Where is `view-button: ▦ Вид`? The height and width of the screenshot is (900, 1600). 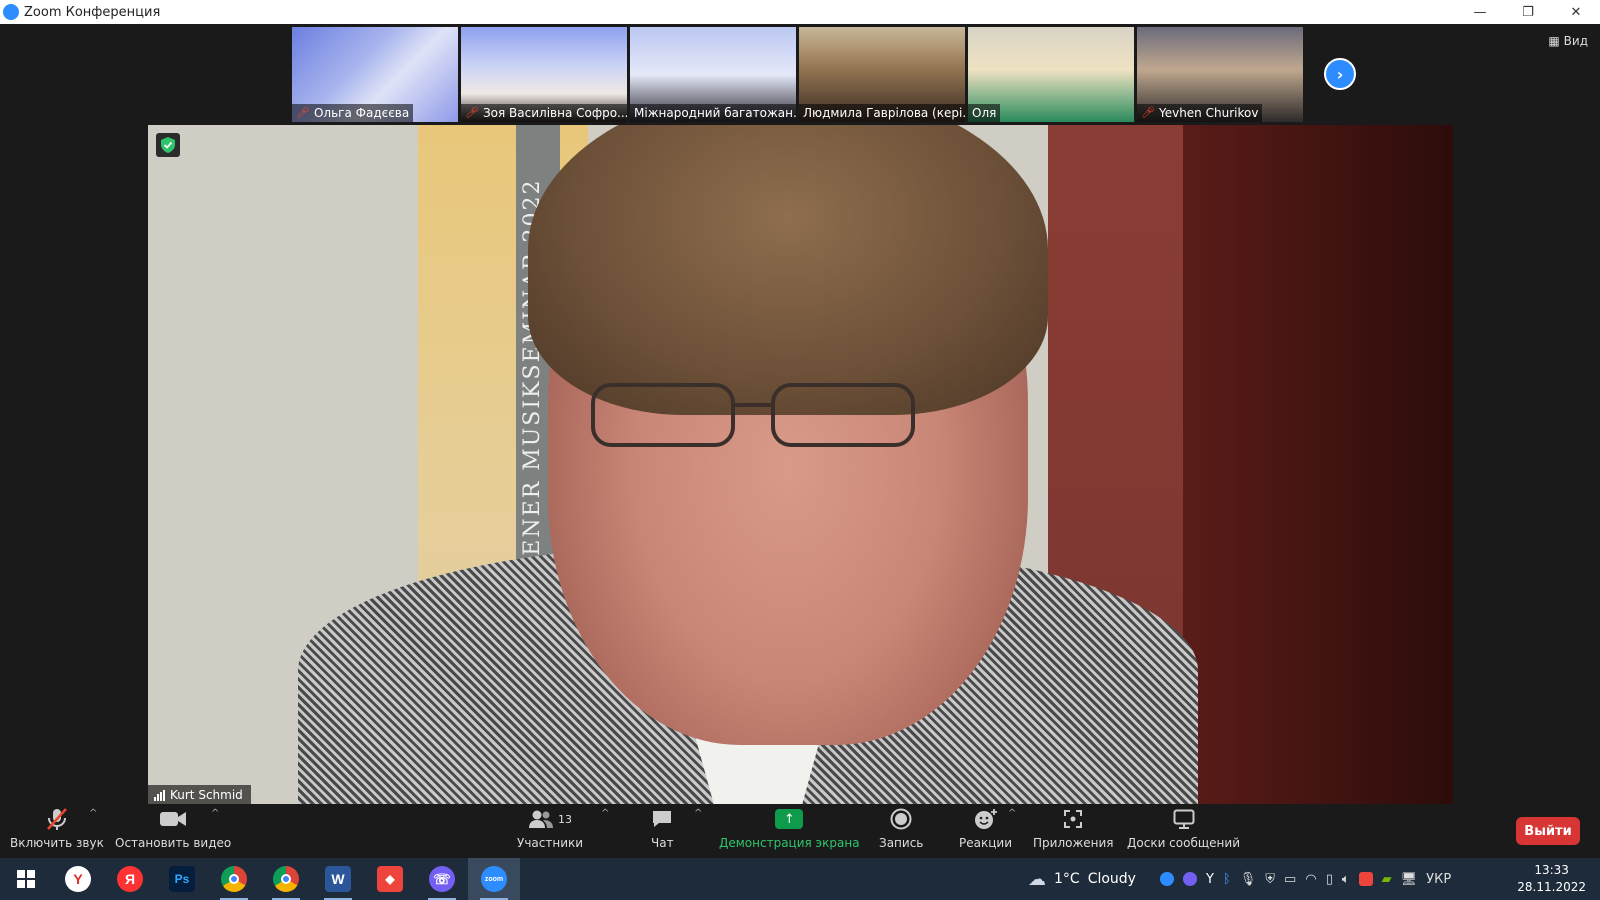 view-button: ▦ Вид is located at coordinates (1568, 41).